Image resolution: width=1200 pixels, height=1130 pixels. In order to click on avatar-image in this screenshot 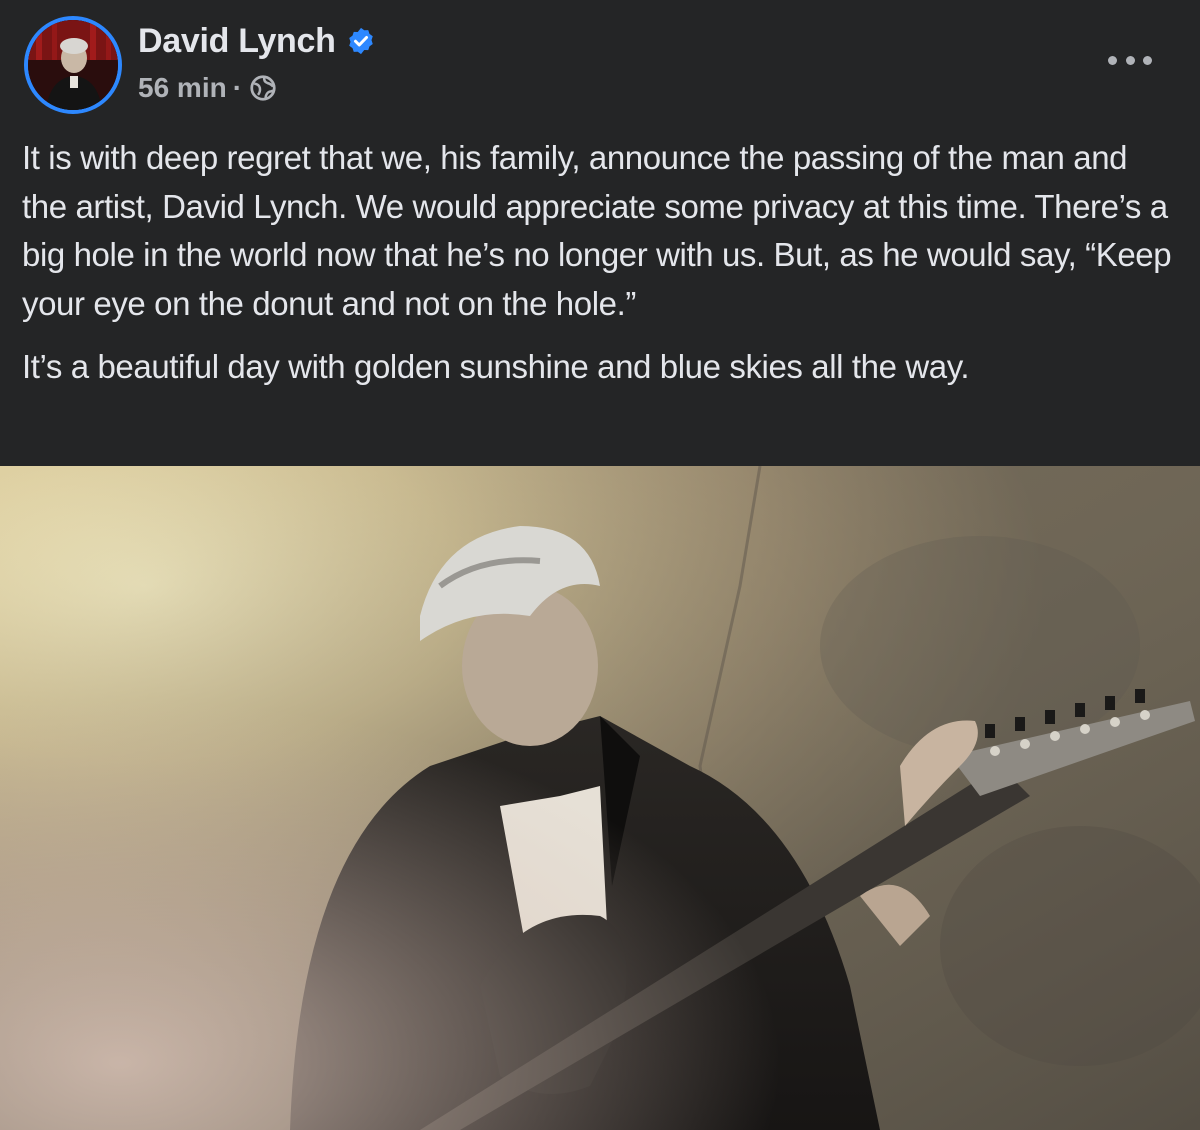, I will do `click(73, 65)`.